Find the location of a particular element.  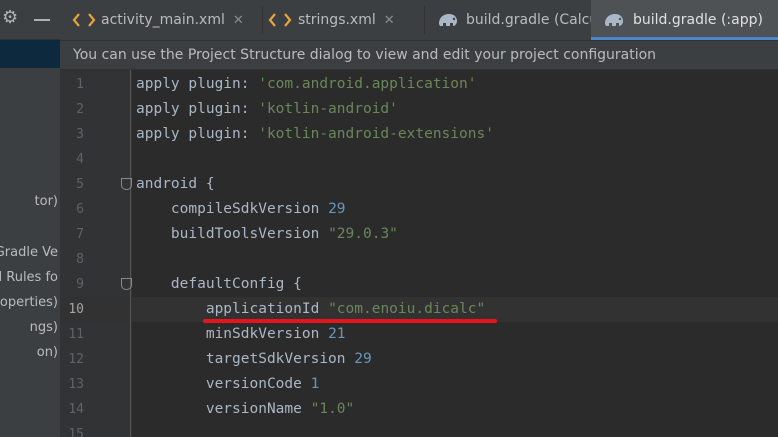

code-token: versionName is located at coordinates (223, 409).